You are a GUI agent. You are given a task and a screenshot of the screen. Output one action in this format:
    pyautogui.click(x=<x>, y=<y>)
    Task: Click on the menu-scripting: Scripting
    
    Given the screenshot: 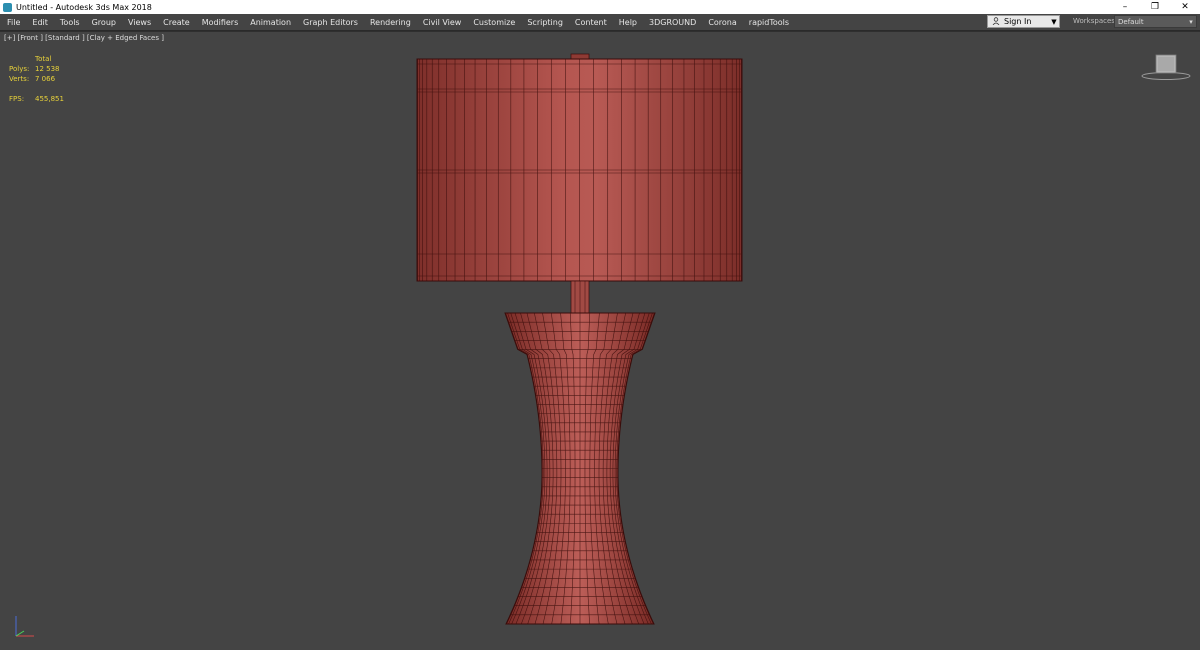 What is the action you would take?
    pyautogui.click(x=545, y=22)
    